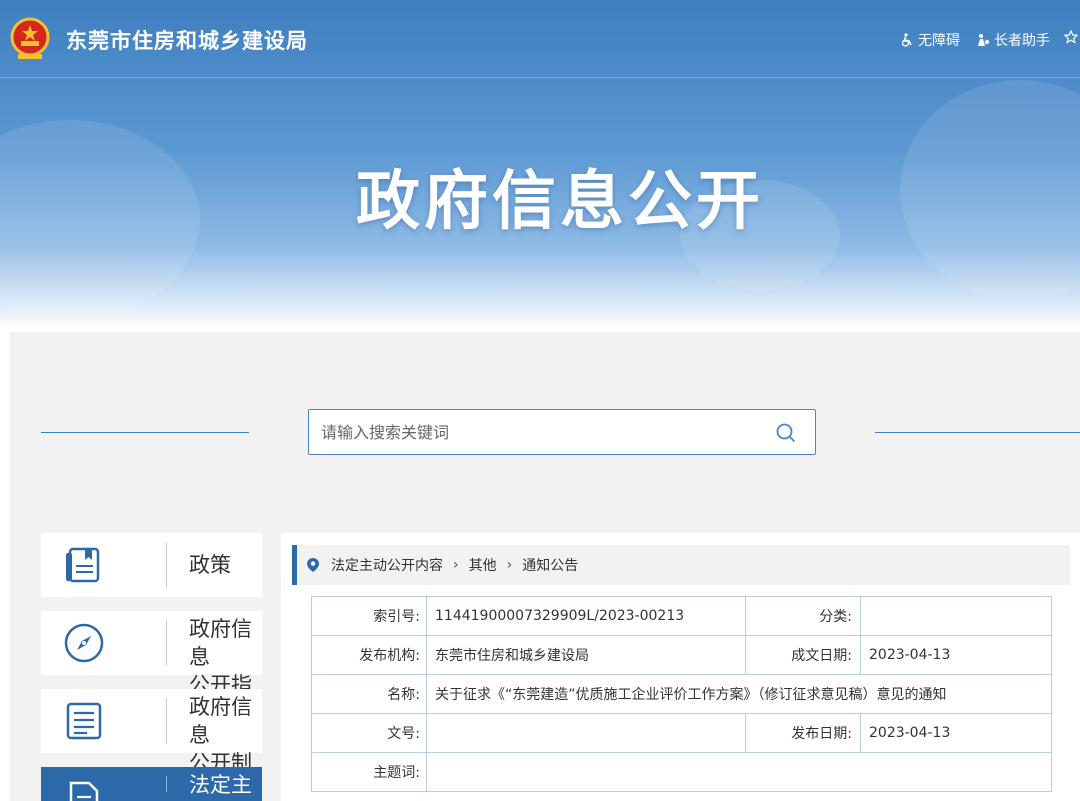 The image size is (1080, 801). I want to click on accessibility-link: 无障碍, so click(930, 40).